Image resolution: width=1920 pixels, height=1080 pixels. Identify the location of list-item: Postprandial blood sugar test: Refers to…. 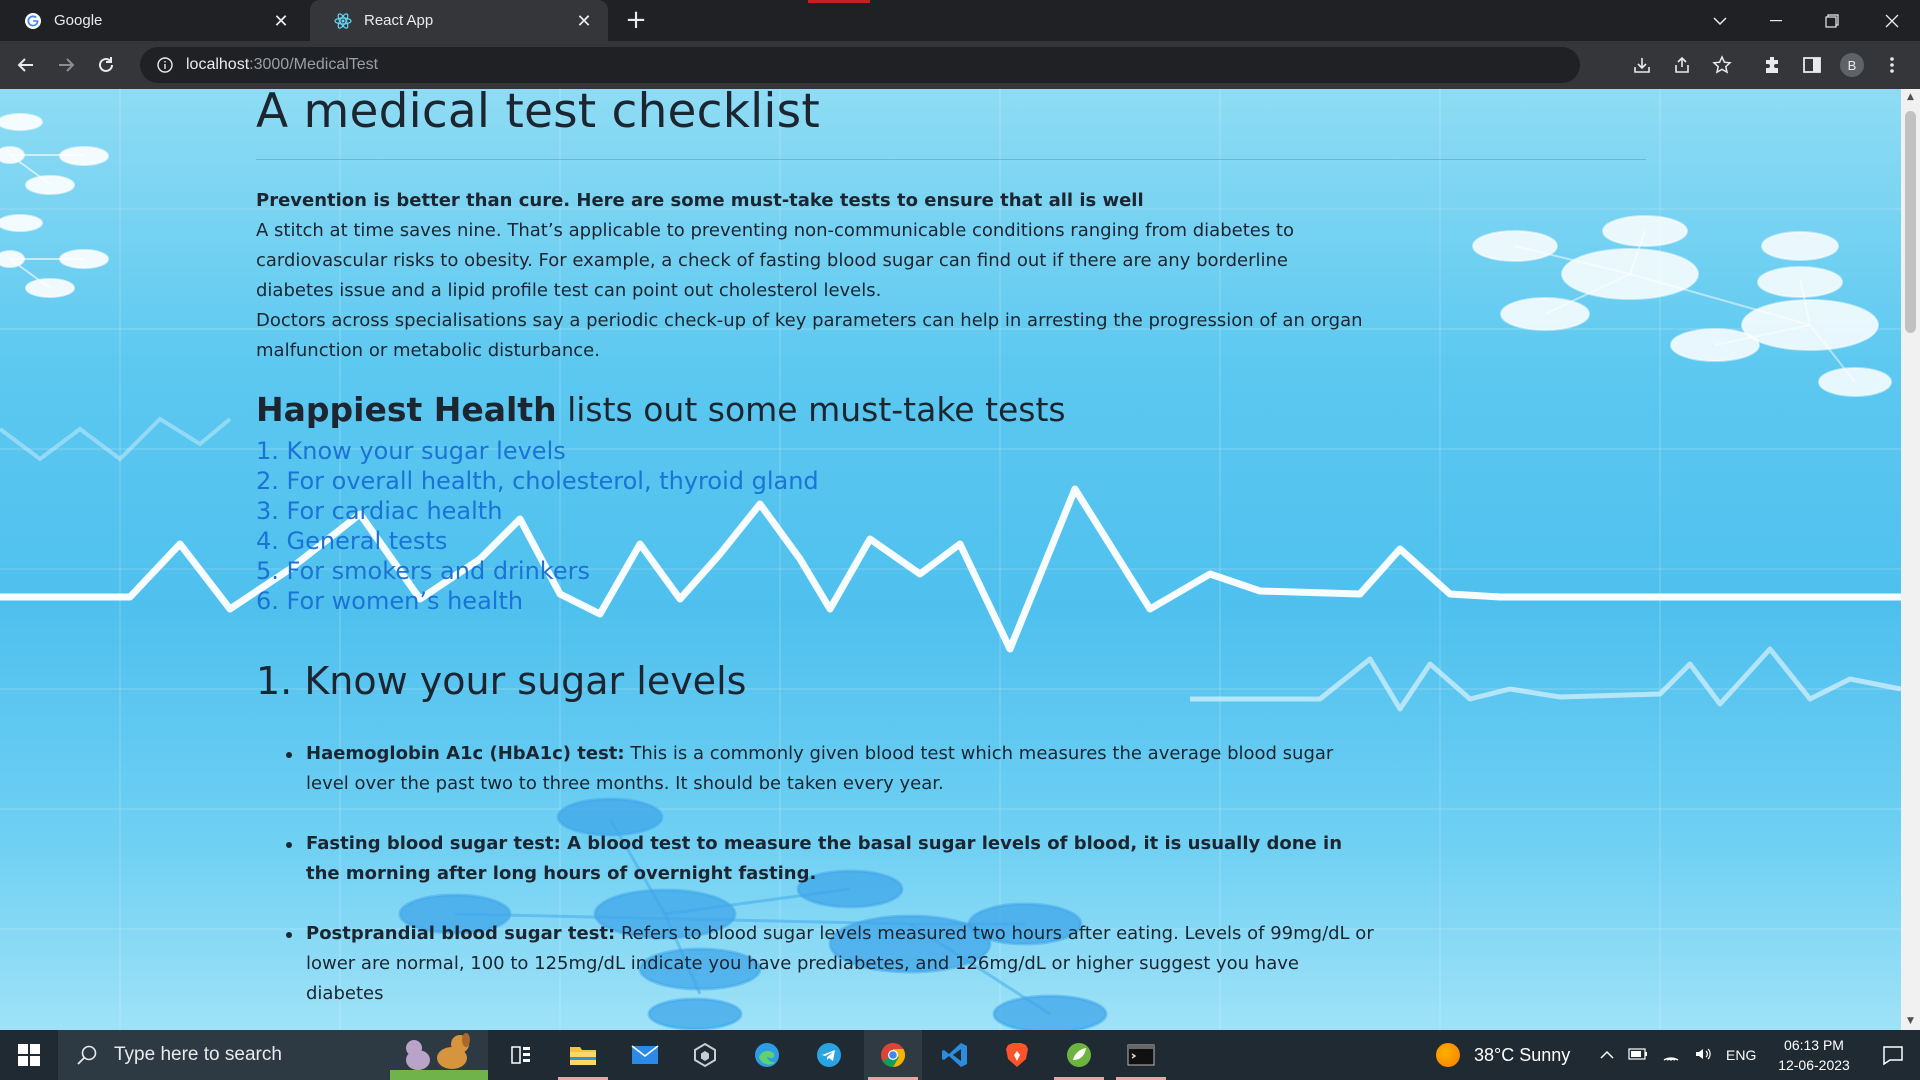
(833, 964).